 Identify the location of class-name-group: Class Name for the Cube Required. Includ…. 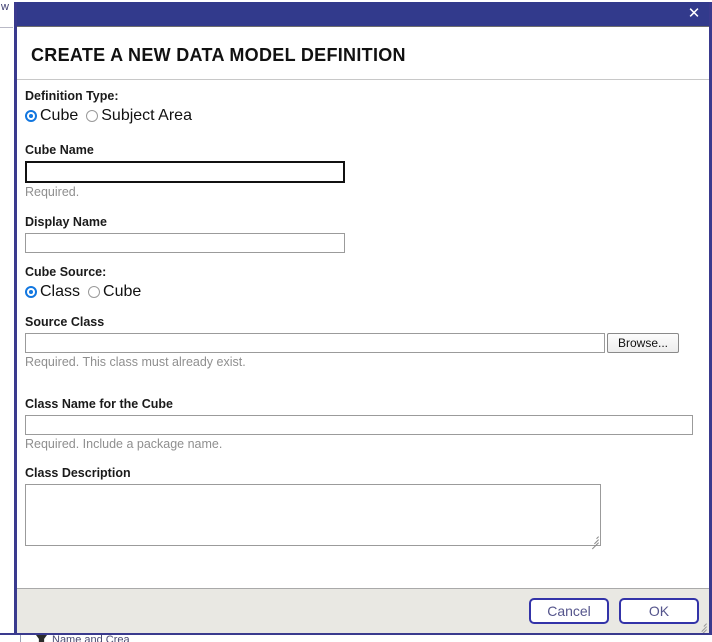
(367, 424).